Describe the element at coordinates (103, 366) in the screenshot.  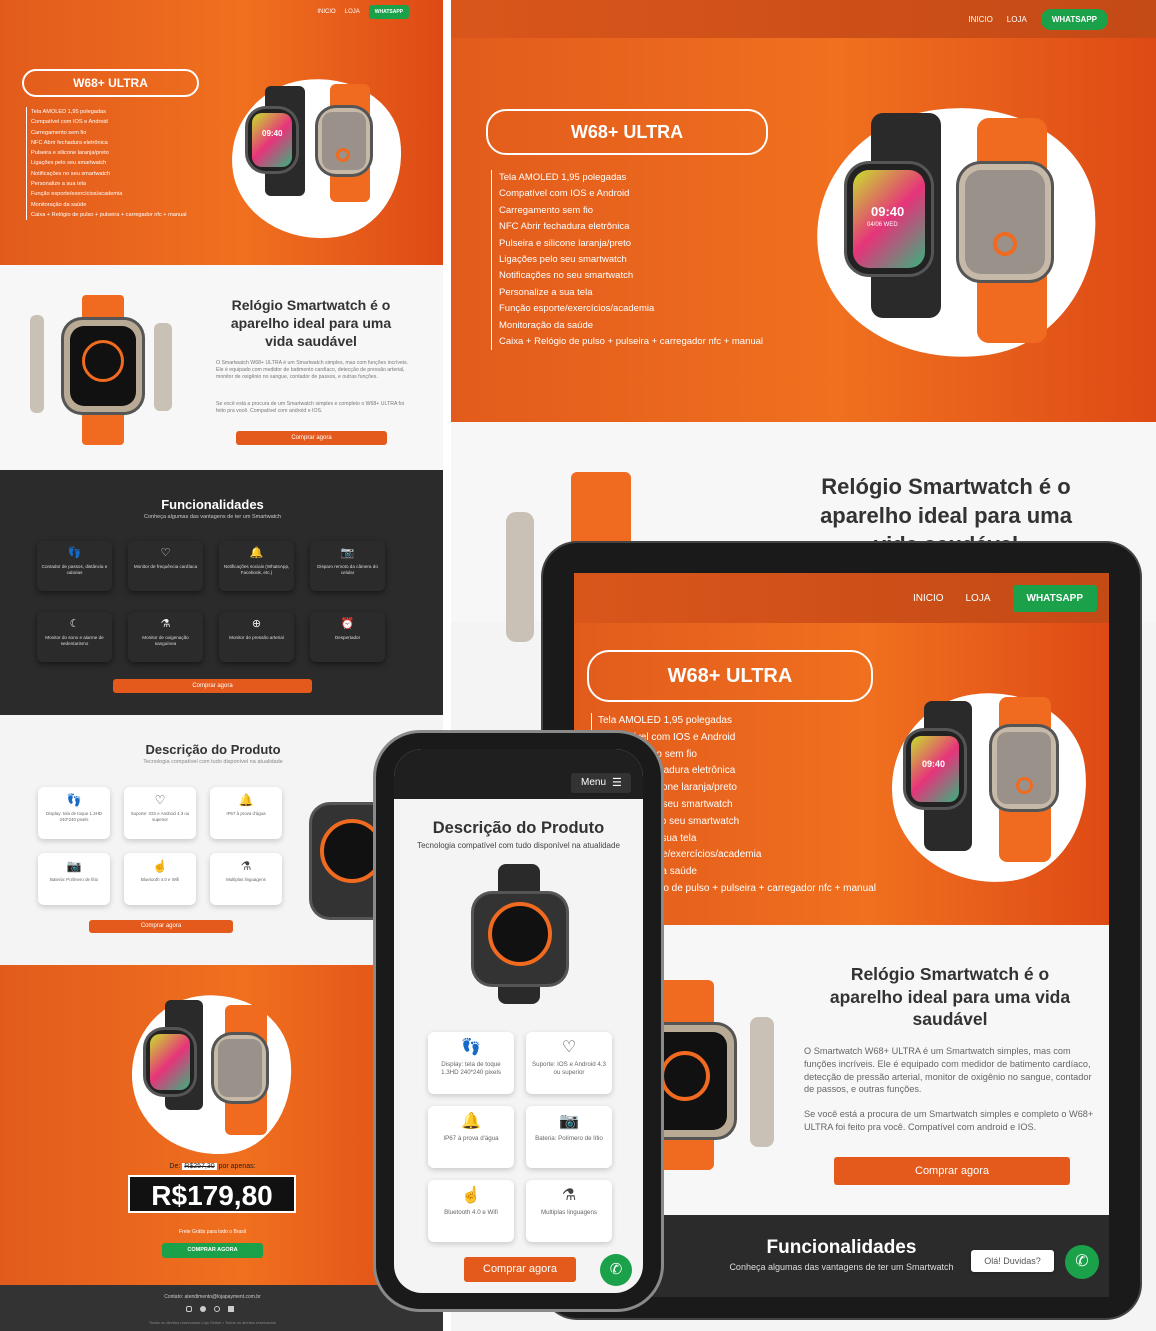
I see `watch-front` at that location.